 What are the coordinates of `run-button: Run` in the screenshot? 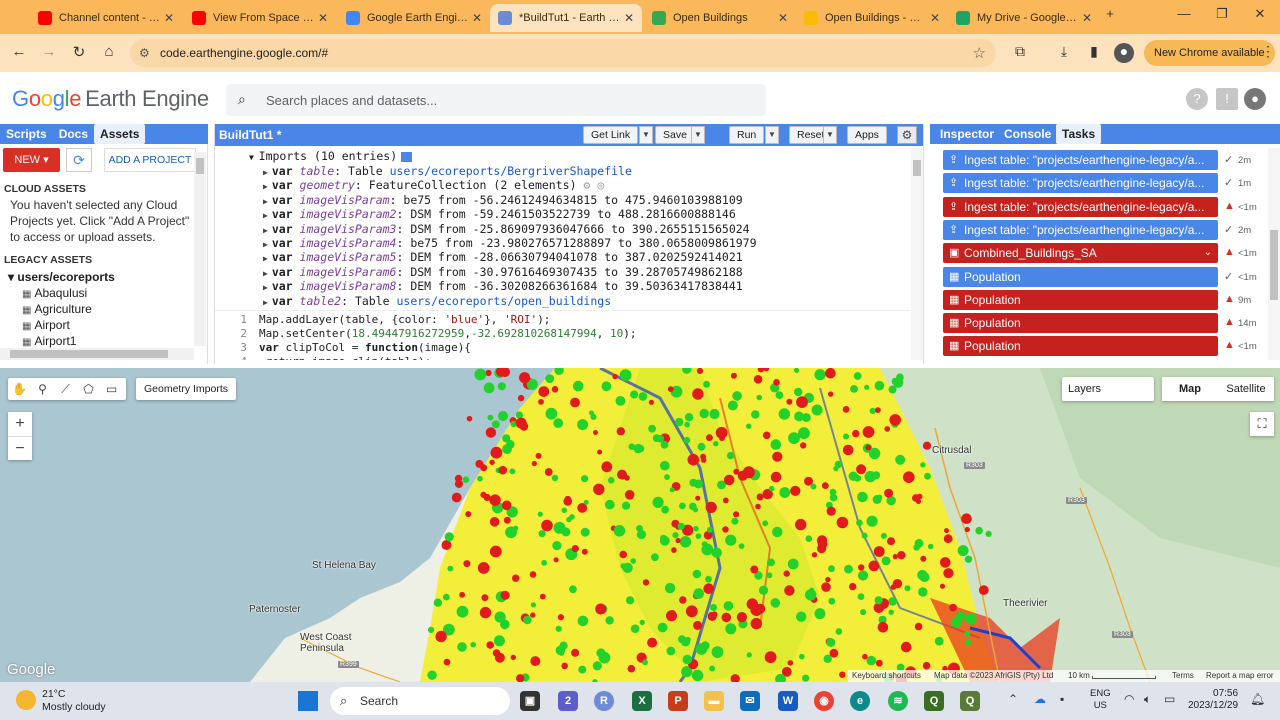 It's located at (747, 135).